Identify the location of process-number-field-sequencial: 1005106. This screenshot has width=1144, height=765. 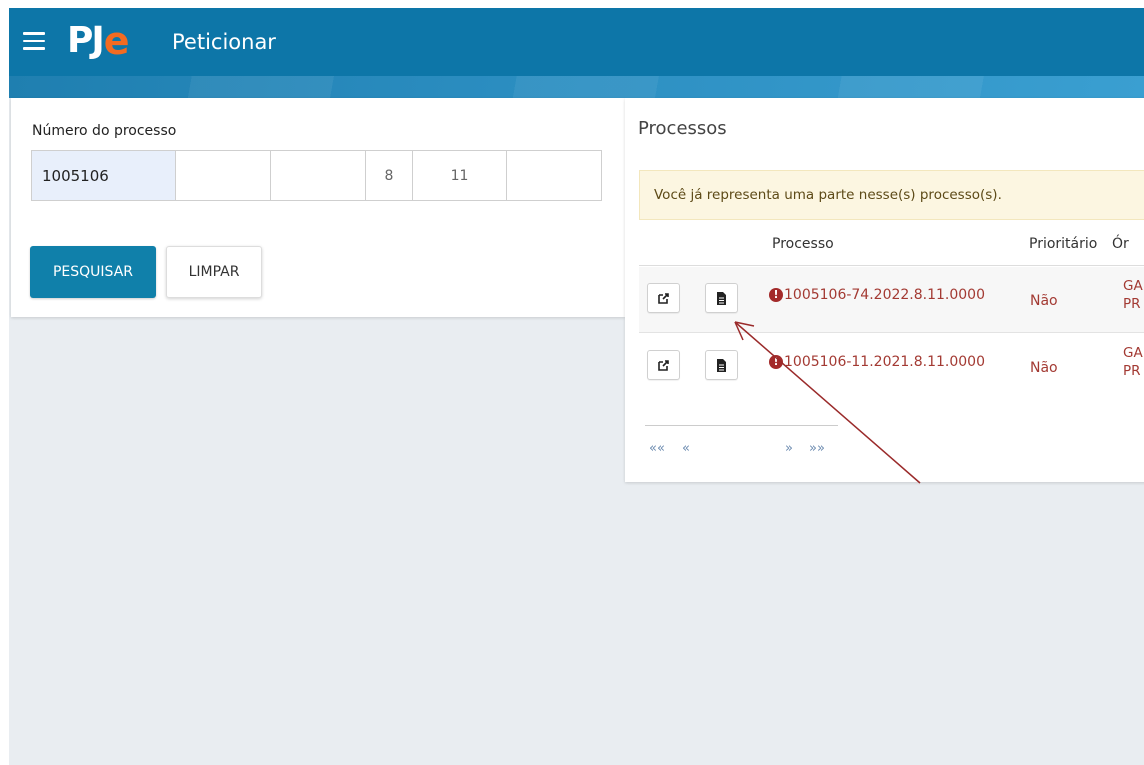
(103, 175).